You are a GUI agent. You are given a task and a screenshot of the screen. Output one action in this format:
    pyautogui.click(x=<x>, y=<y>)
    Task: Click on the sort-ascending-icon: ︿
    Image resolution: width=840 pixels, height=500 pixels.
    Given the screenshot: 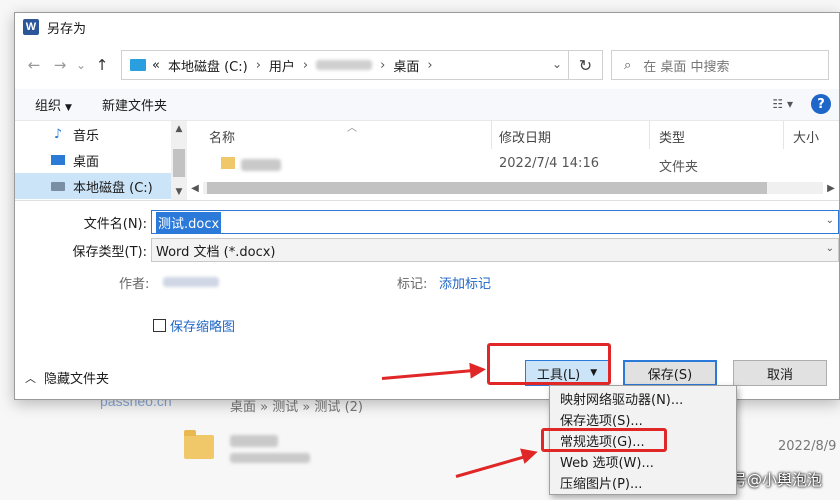 What is the action you would take?
    pyautogui.click(x=352, y=128)
    